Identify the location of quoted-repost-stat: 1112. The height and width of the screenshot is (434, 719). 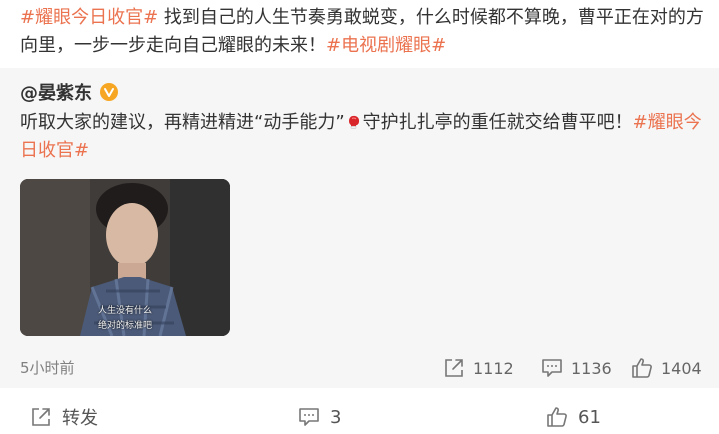
(478, 368).